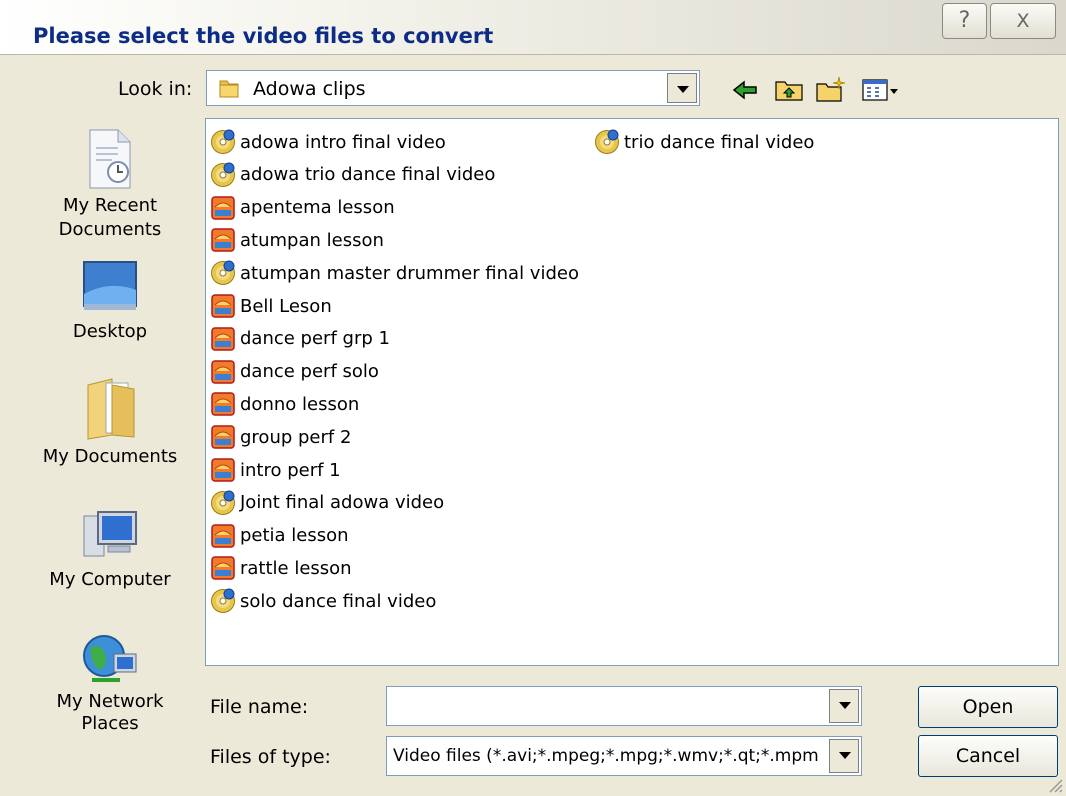 This screenshot has height=796, width=1066. What do you see at coordinates (110, 658) in the screenshot?
I see `my-network-places-icon` at bounding box center [110, 658].